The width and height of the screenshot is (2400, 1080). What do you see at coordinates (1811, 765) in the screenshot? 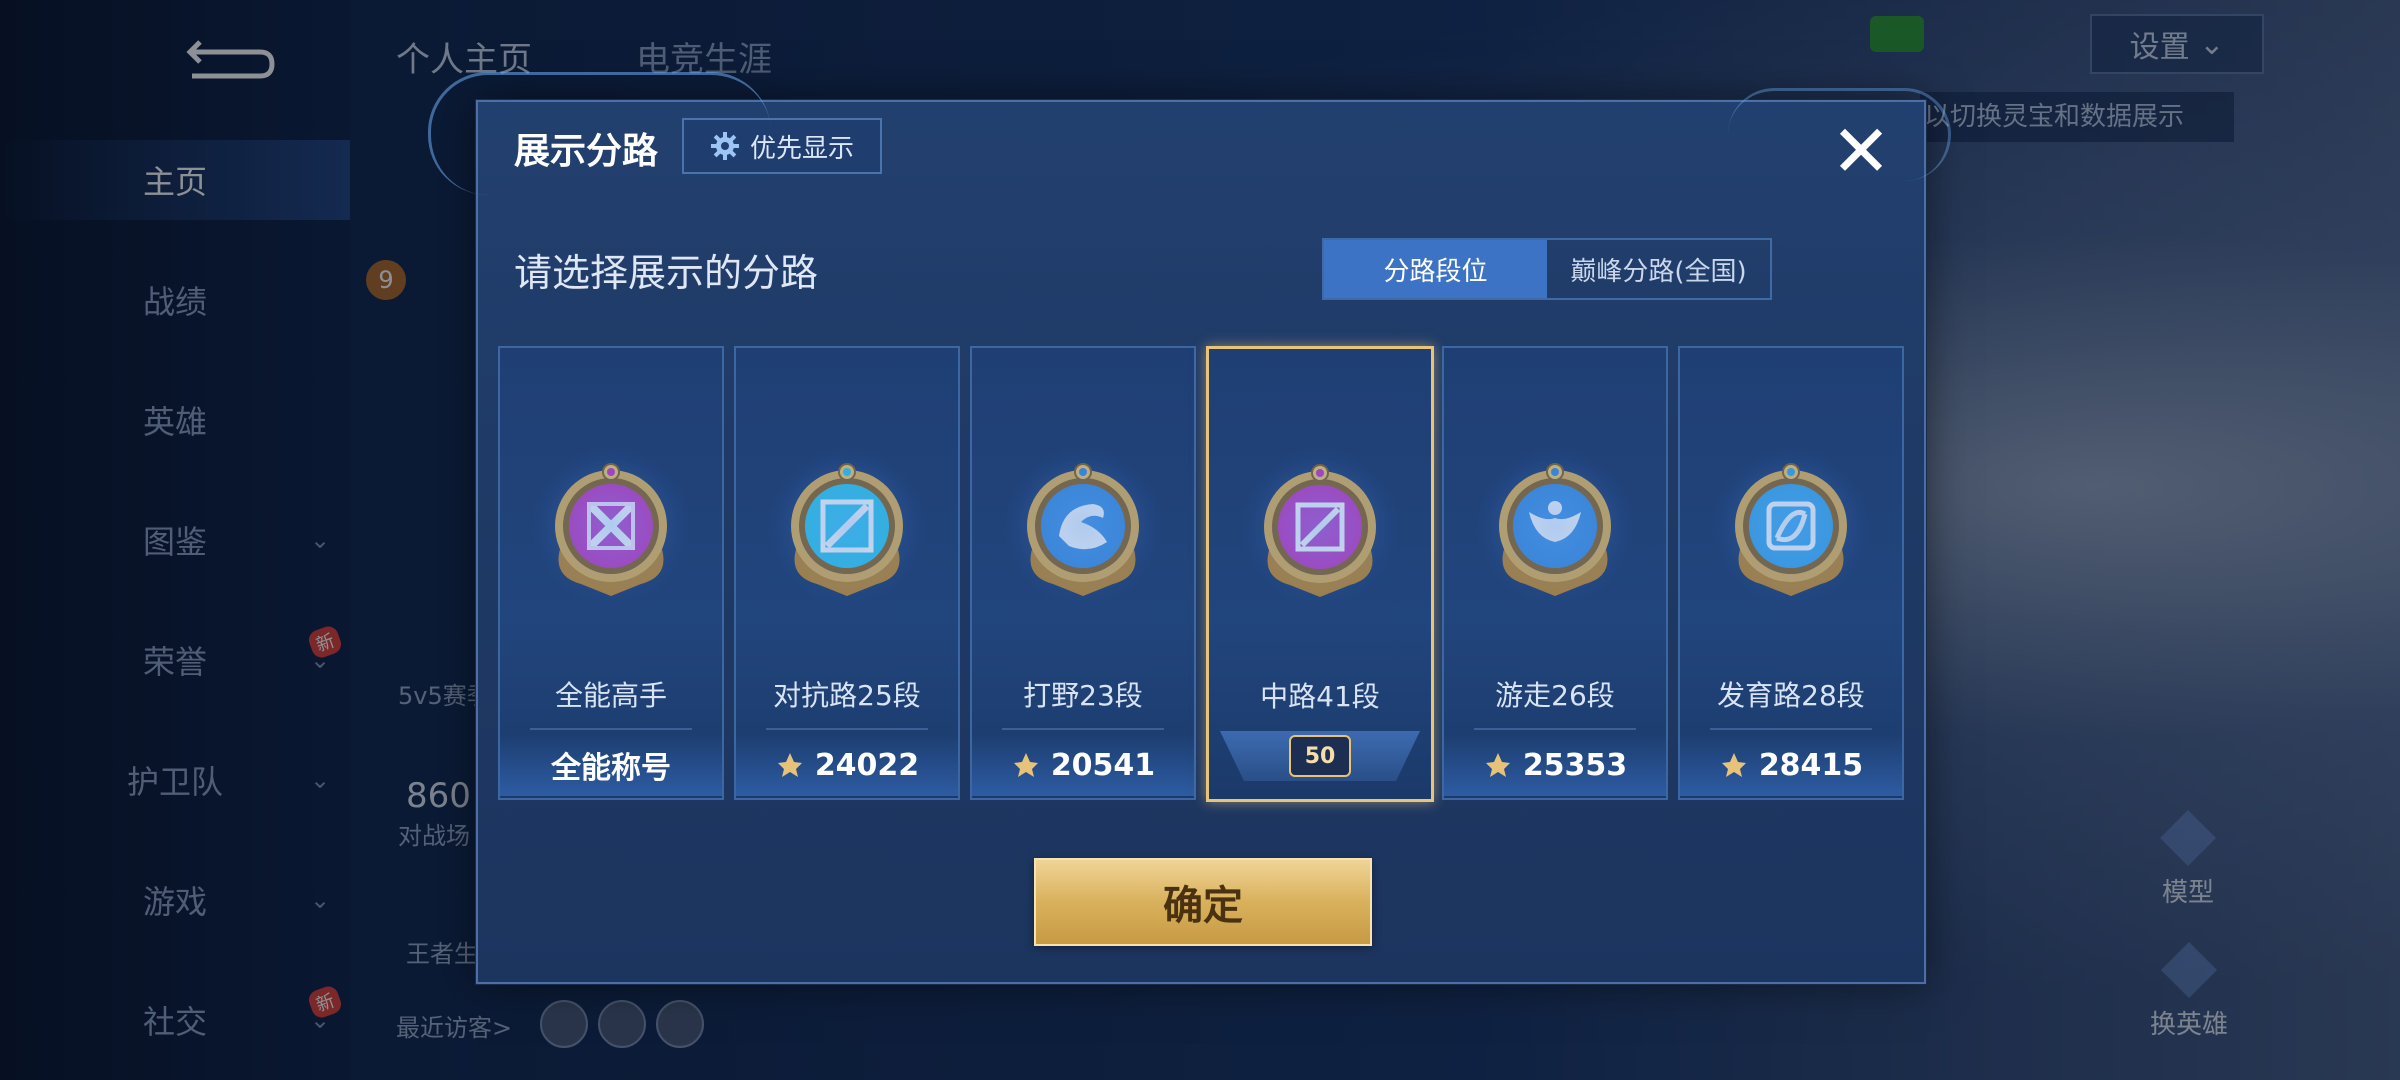
I see `score-value: 28415` at bounding box center [1811, 765].